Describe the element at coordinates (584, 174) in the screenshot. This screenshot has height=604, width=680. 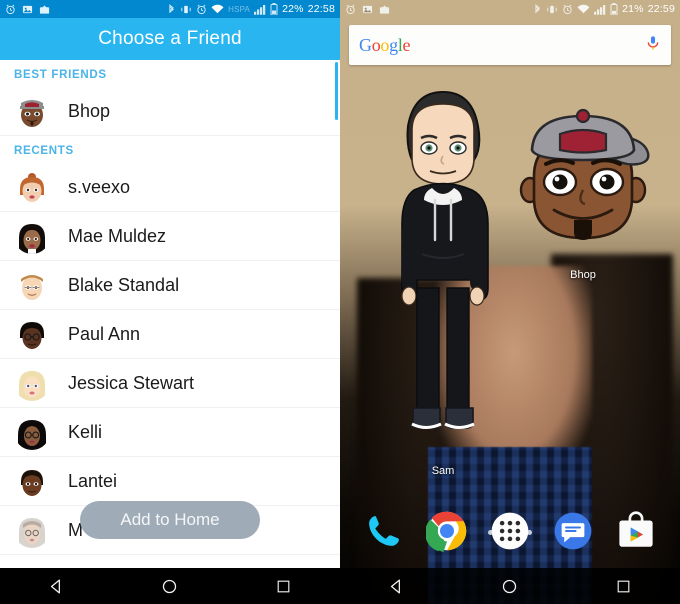
I see `bitmoji-head` at that location.